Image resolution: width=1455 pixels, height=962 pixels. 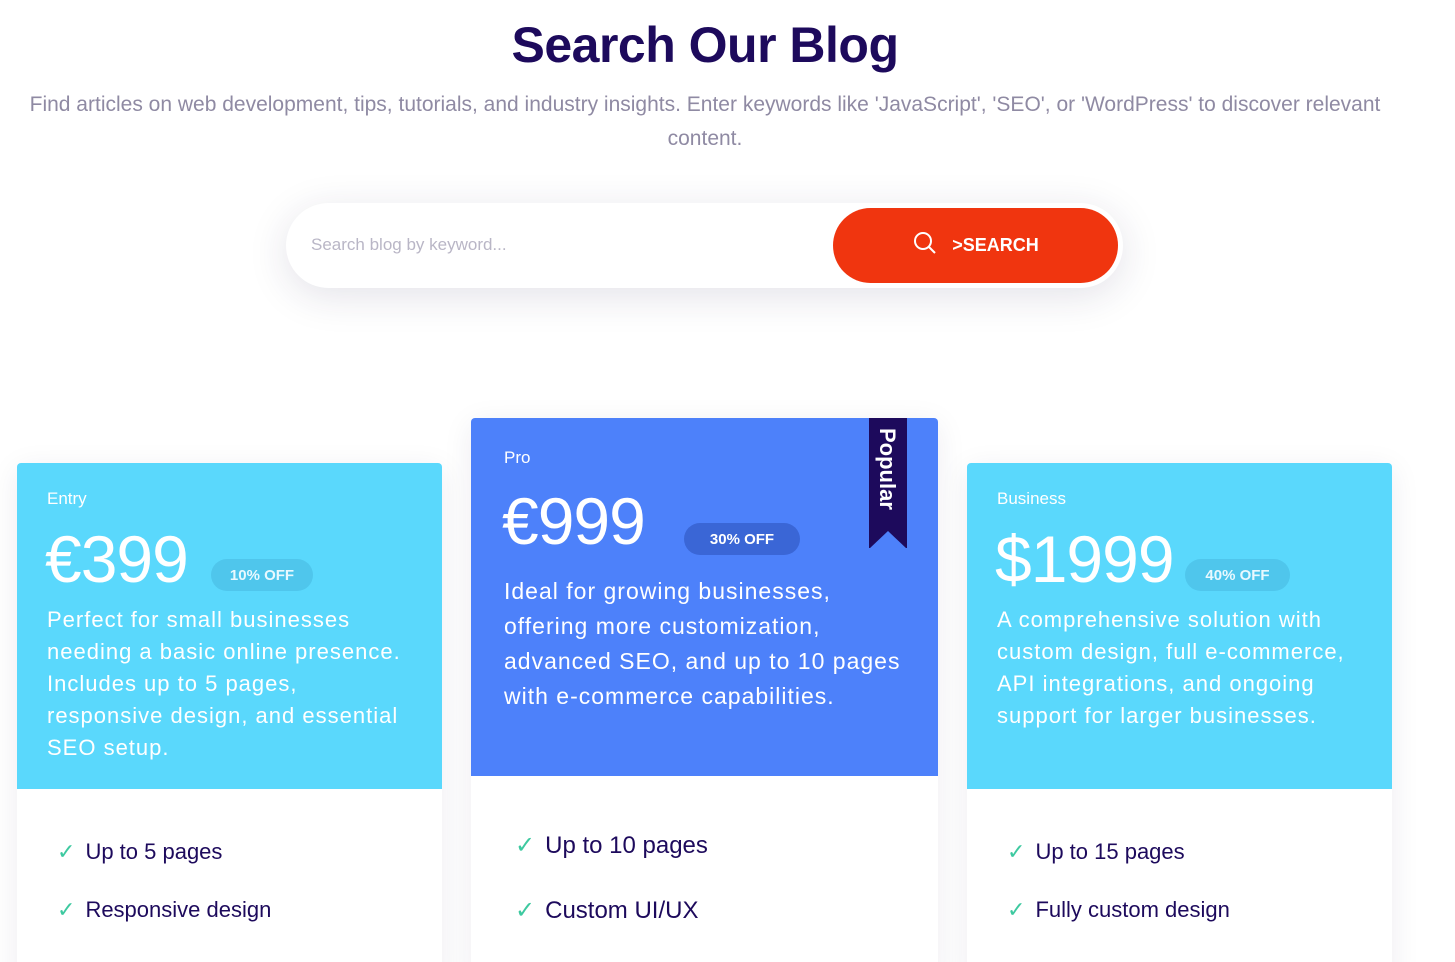 I want to click on discount-badge: 10% OFF, so click(x=262, y=575).